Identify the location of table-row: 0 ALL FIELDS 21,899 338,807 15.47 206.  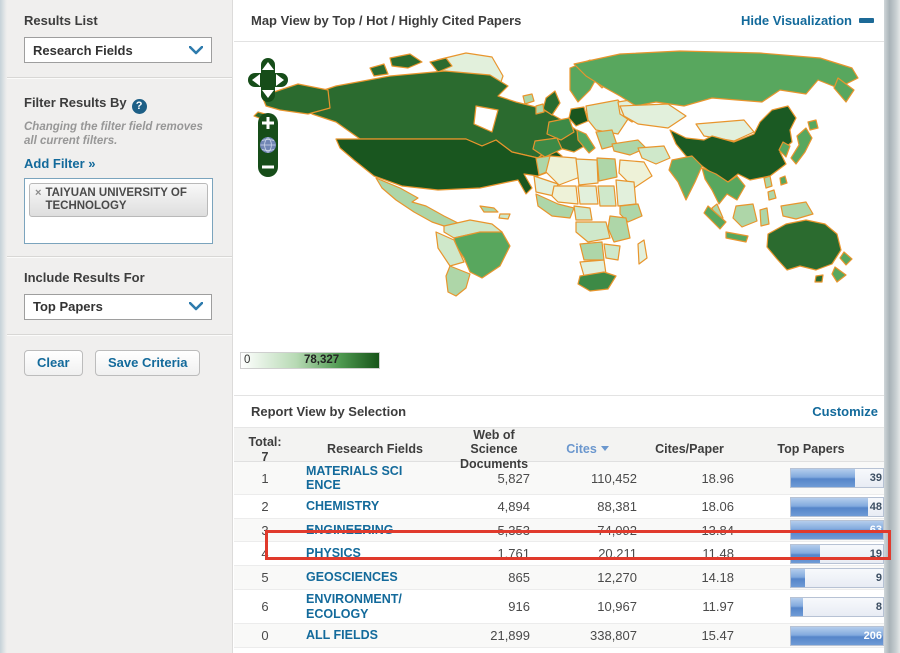
(559, 636).